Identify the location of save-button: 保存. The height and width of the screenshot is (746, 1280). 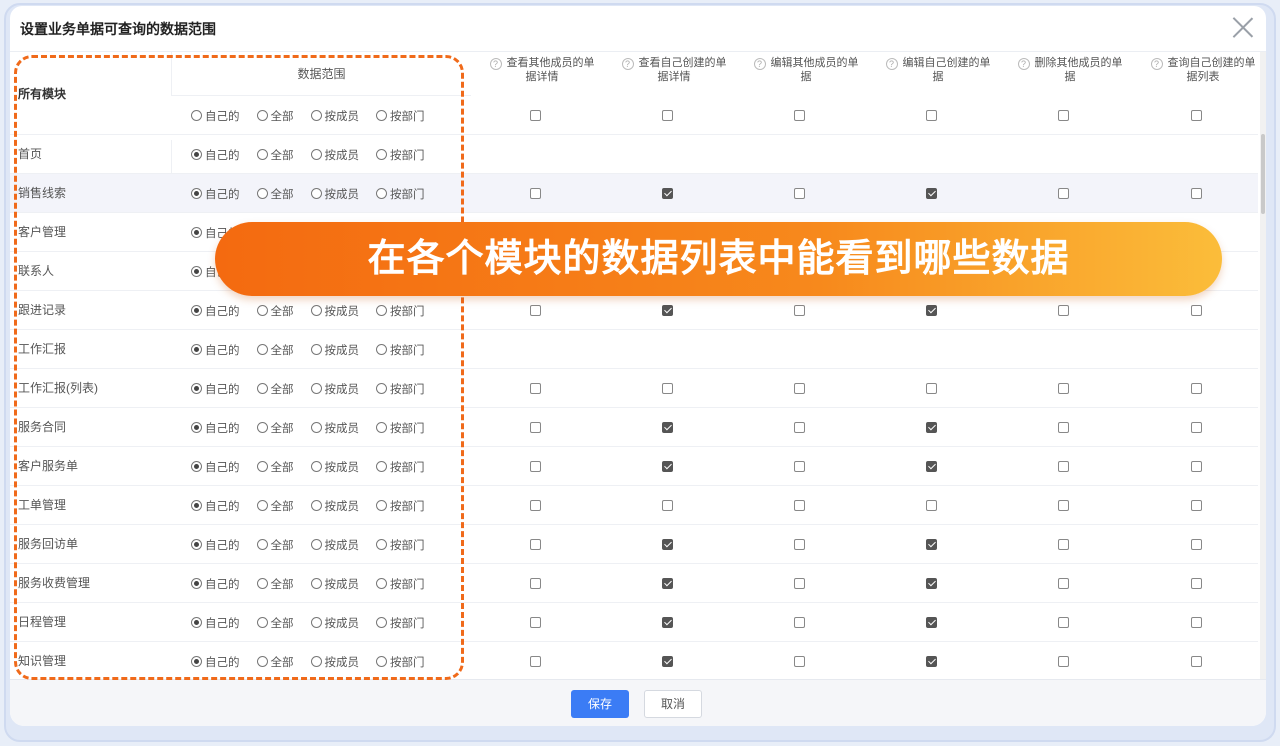
(600, 704).